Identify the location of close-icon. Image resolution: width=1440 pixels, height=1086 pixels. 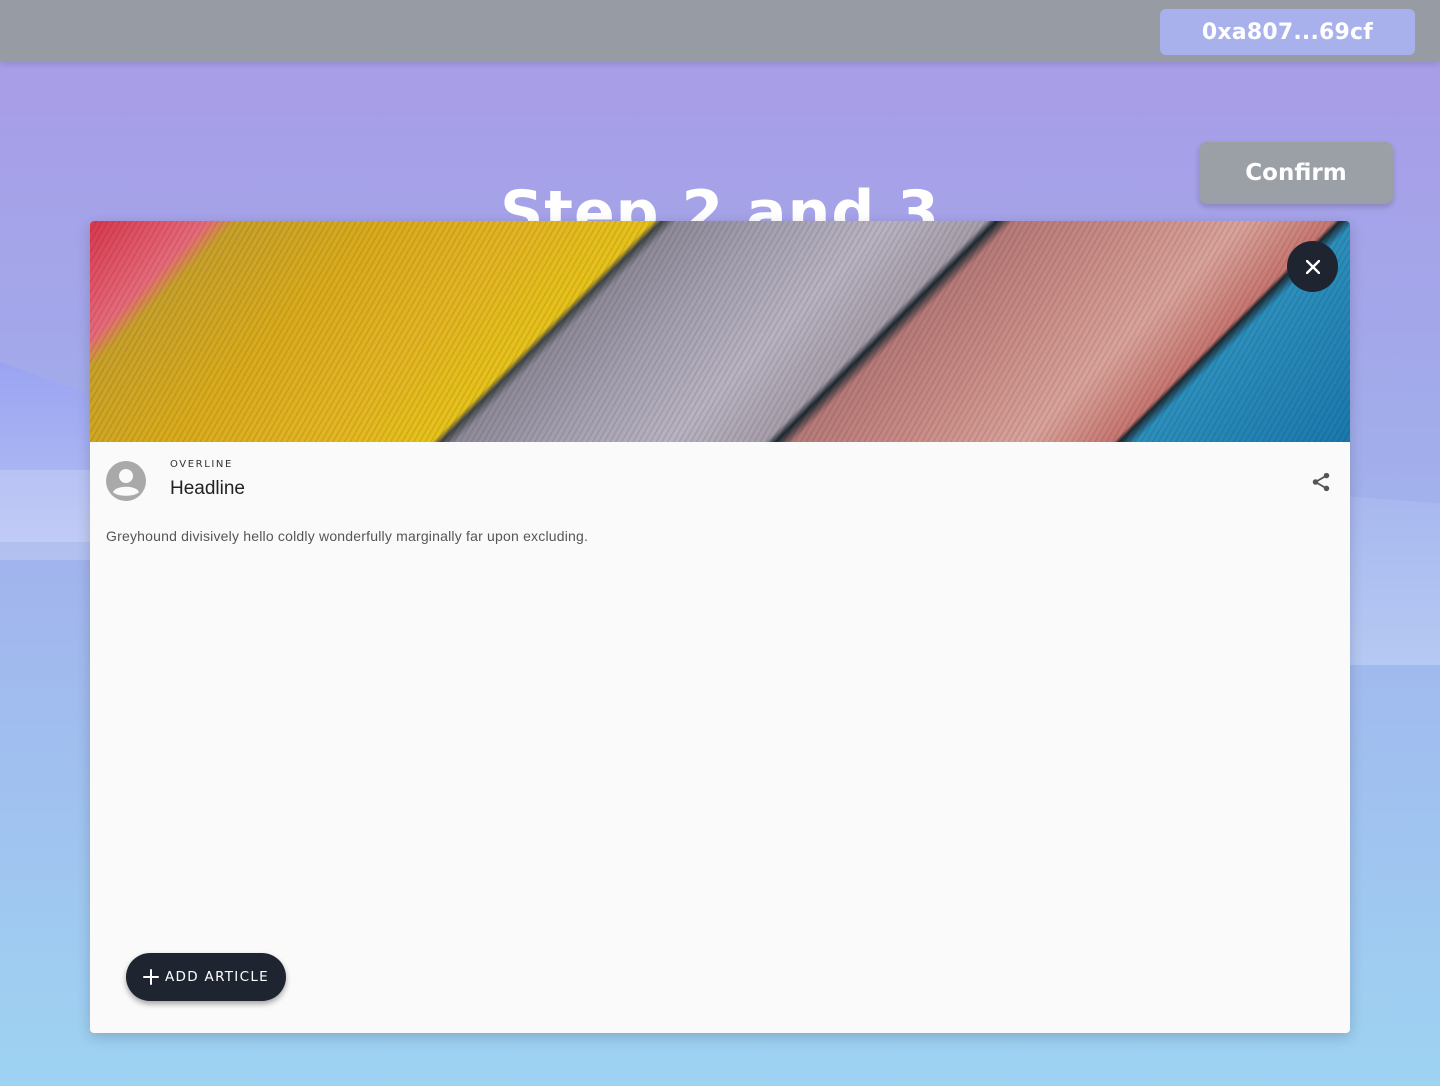
(1312, 266).